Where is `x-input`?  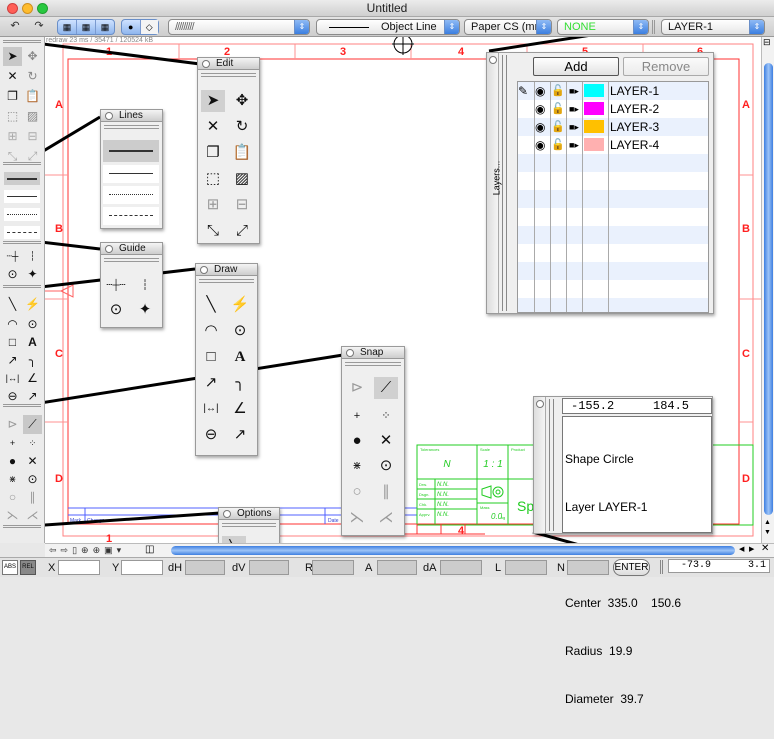
x-input is located at coordinates (79, 567).